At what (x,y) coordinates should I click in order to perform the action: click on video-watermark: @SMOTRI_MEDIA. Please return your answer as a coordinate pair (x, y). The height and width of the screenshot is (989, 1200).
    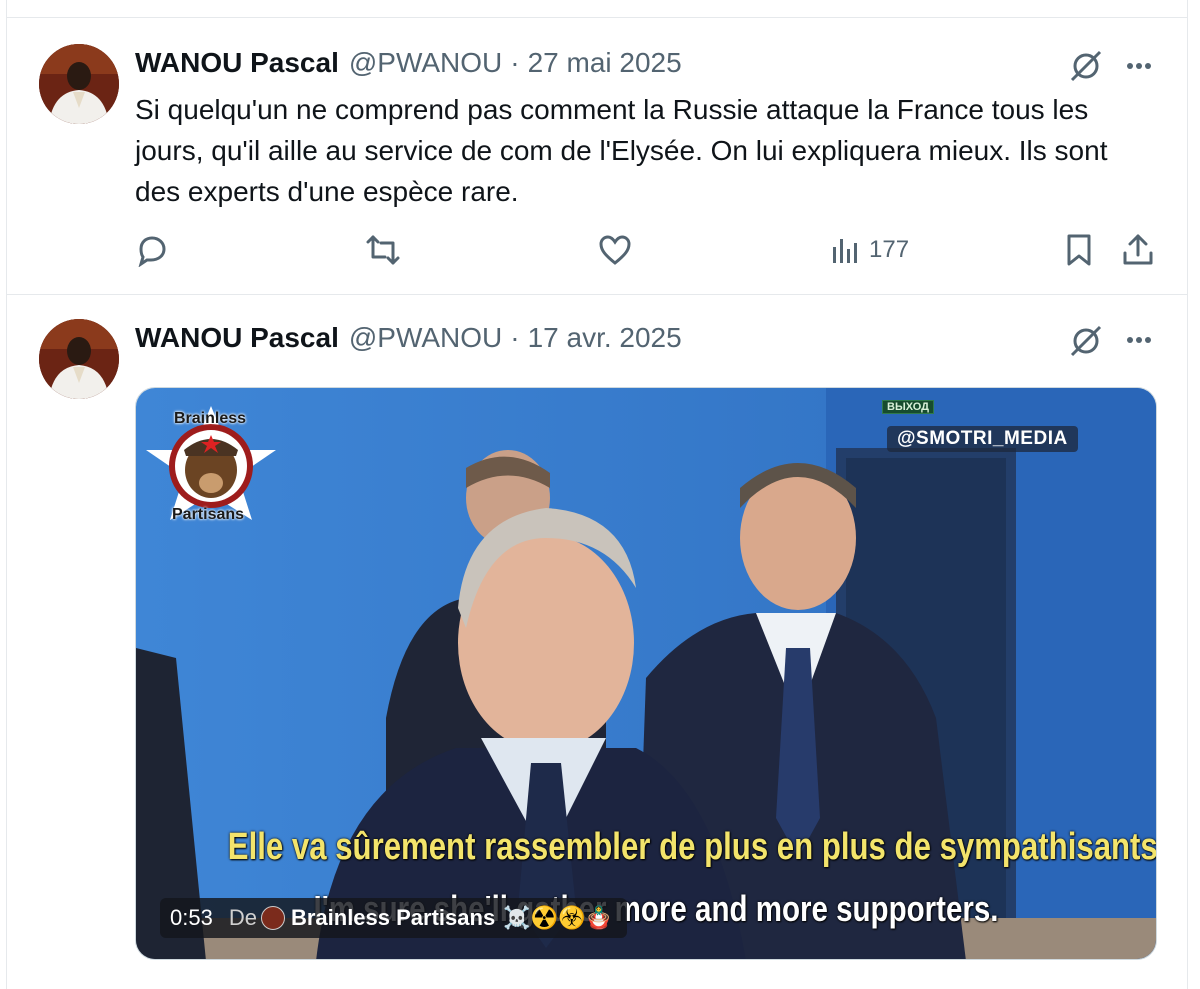
    Looking at the image, I should click on (982, 439).